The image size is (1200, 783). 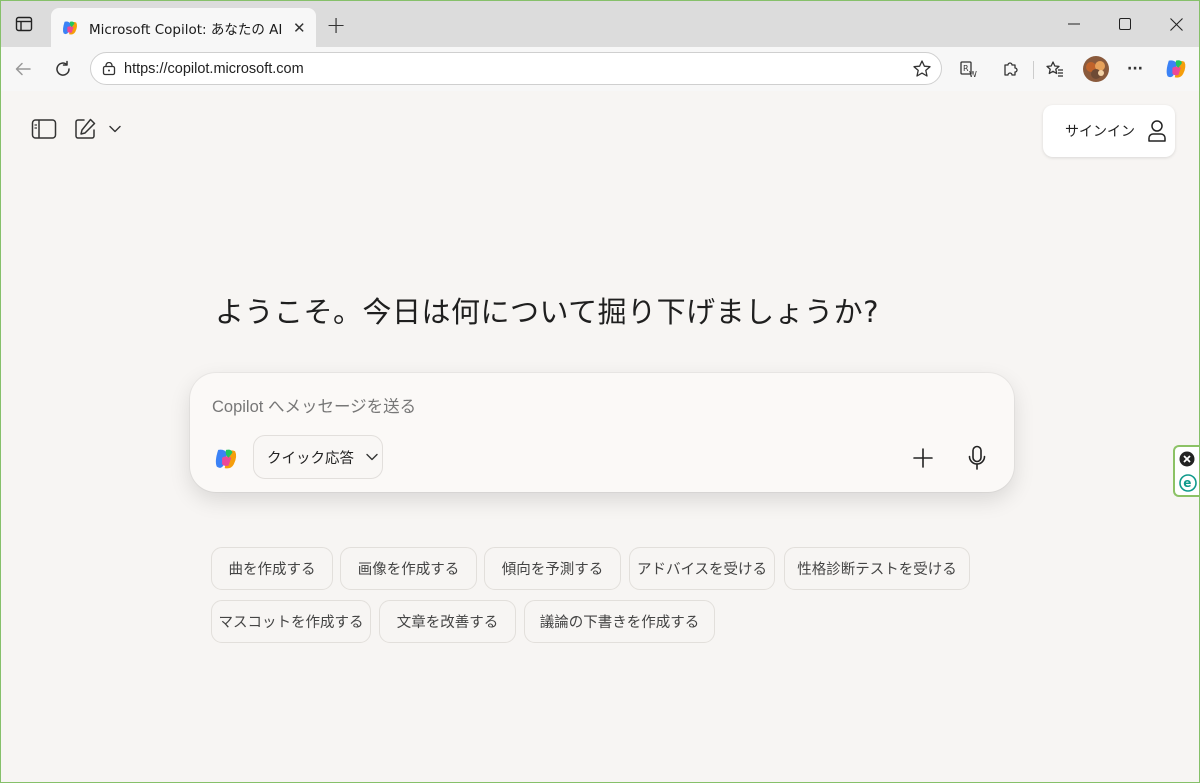 I want to click on toolbar-divider, so click(x=1033, y=70).